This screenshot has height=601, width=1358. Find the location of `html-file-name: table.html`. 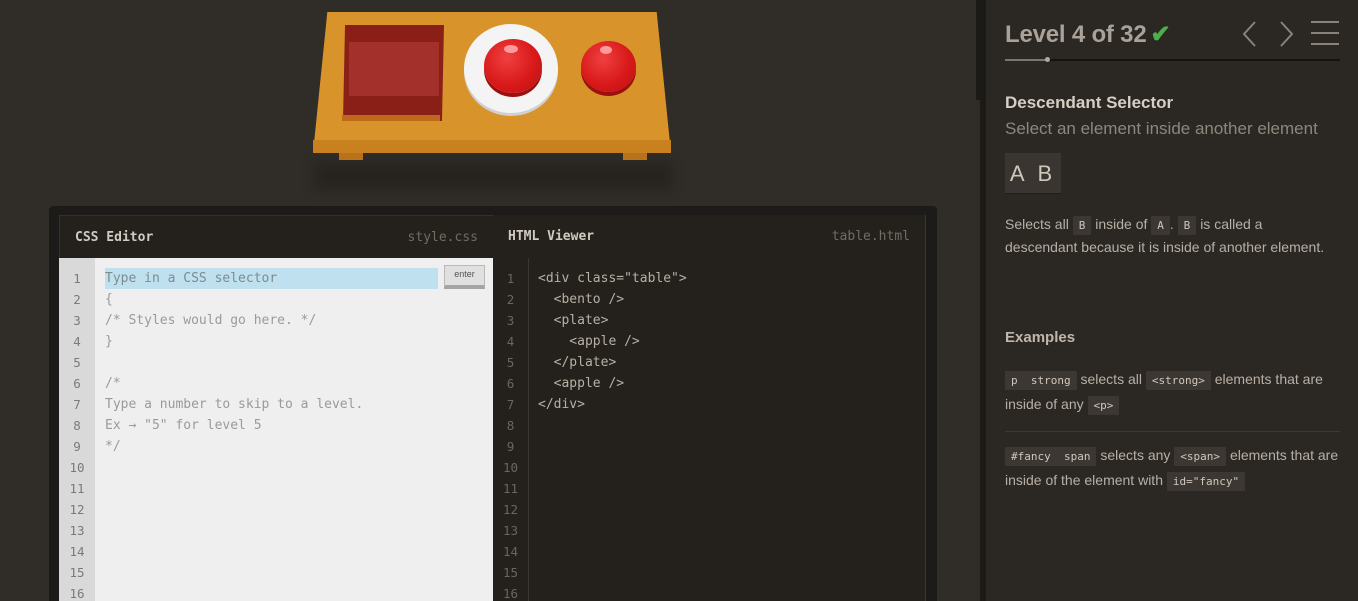

html-file-name: table.html is located at coordinates (870, 236).